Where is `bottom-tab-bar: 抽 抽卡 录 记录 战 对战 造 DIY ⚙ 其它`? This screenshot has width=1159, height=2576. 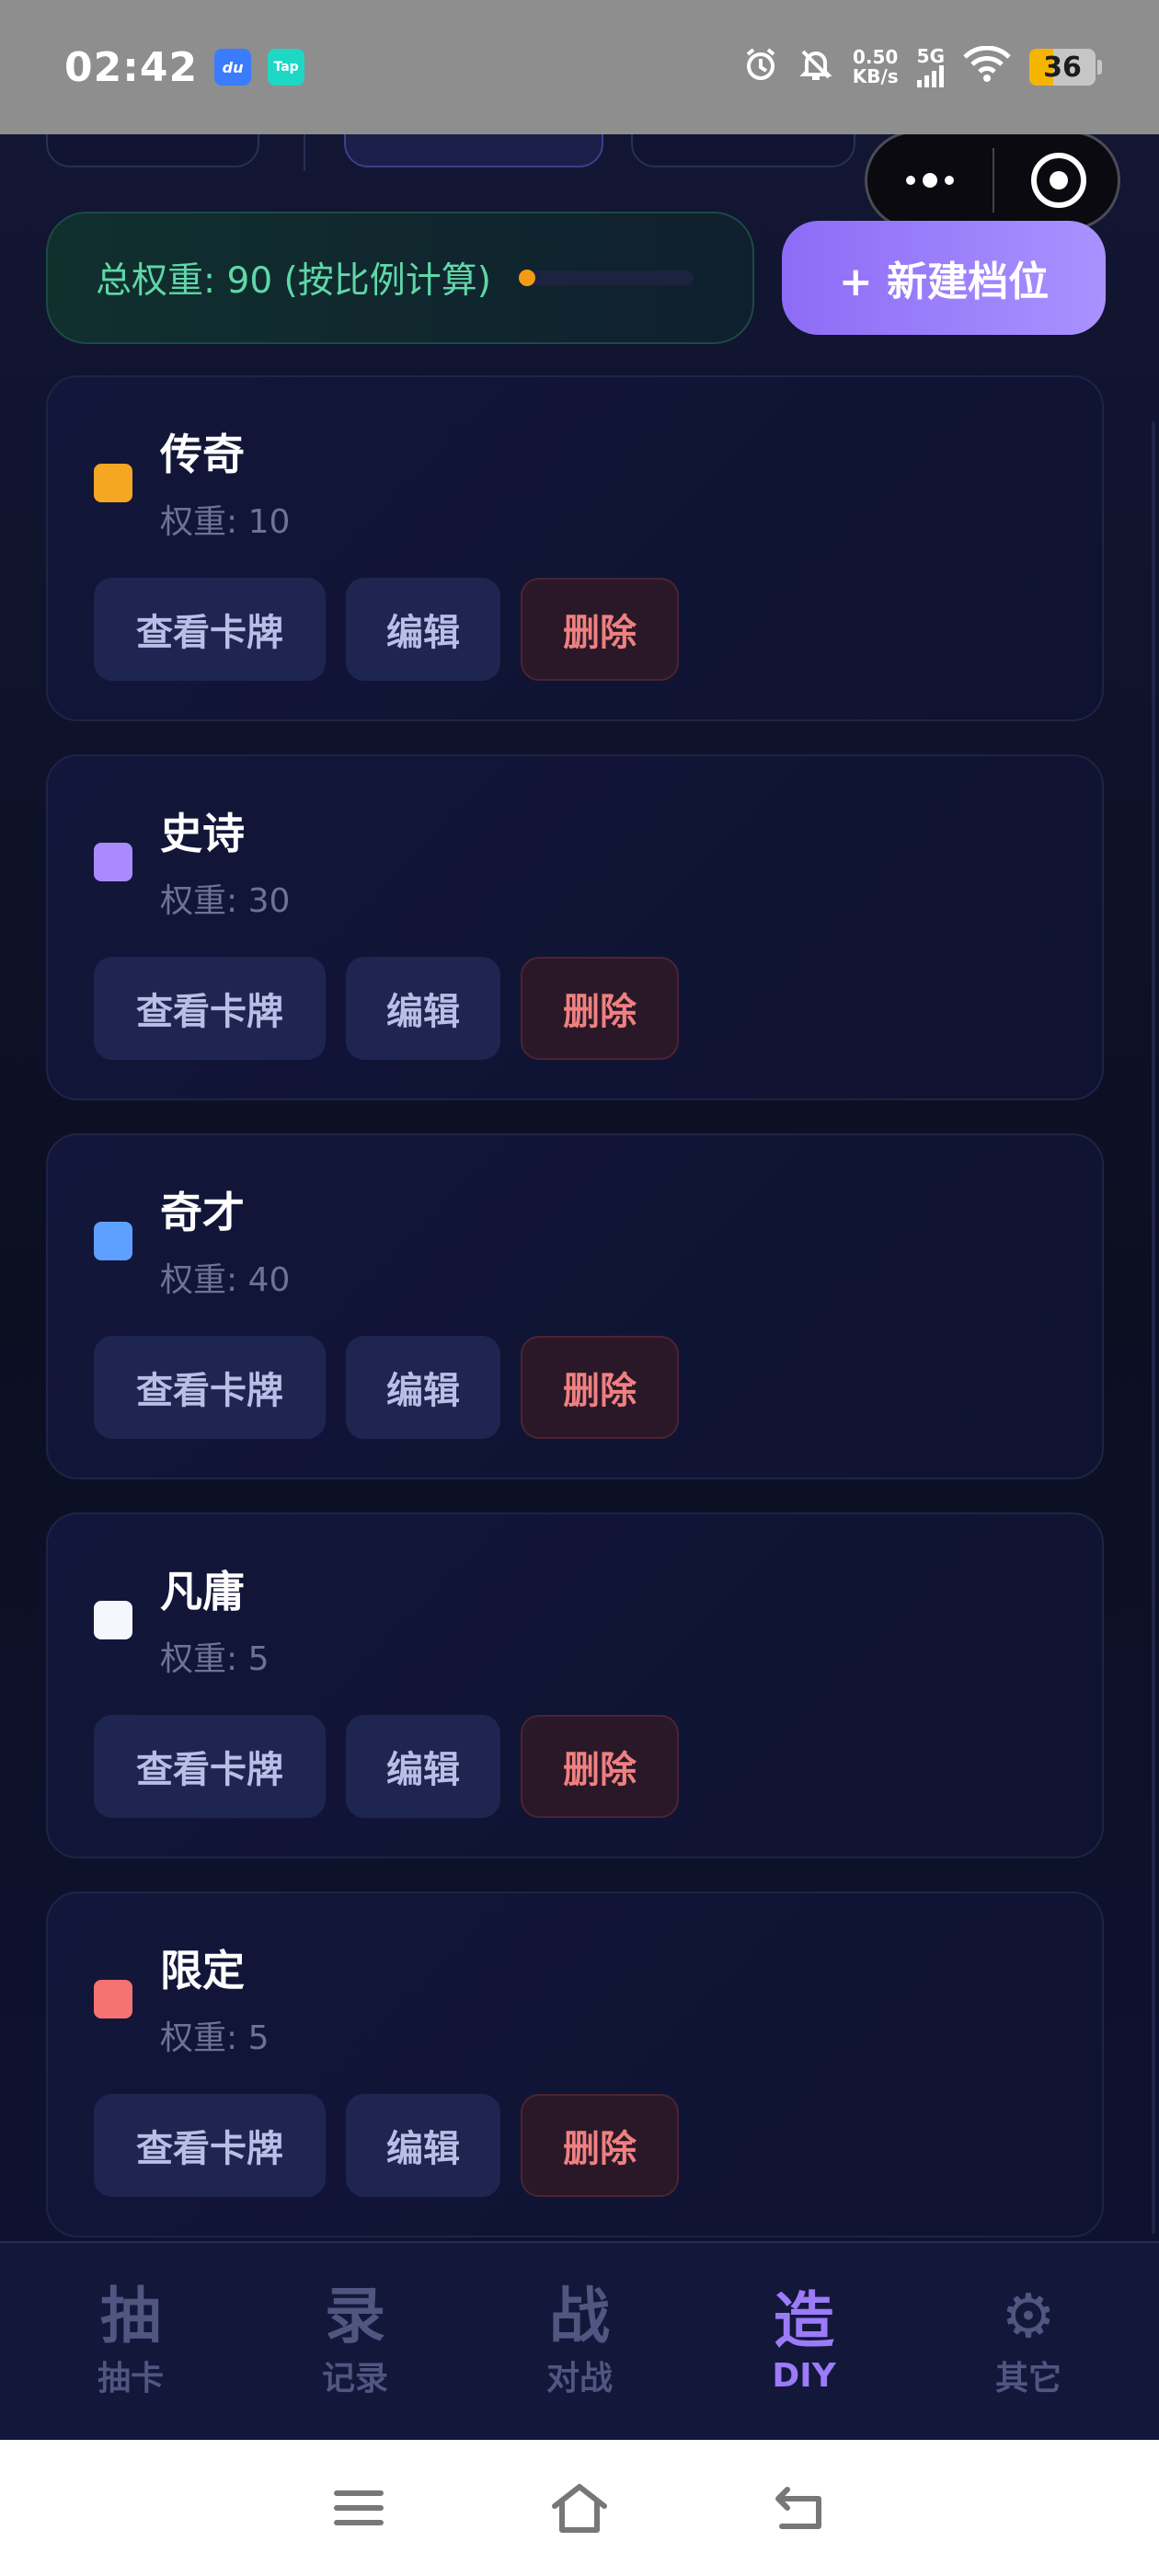
bottom-tab-bar: 抽 抽卡 录 记录 战 对战 造 DIY ⚙ 其它 is located at coordinates (579, 2340).